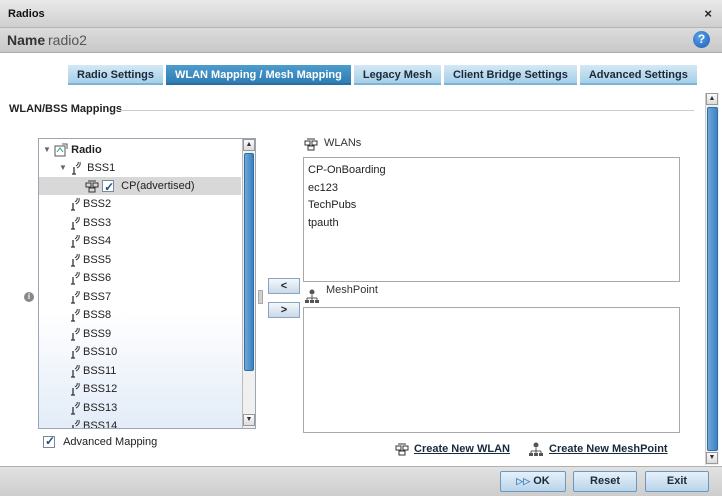  What do you see at coordinates (332, 205) in the screenshot?
I see `list-item: TechPubs` at bounding box center [332, 205].